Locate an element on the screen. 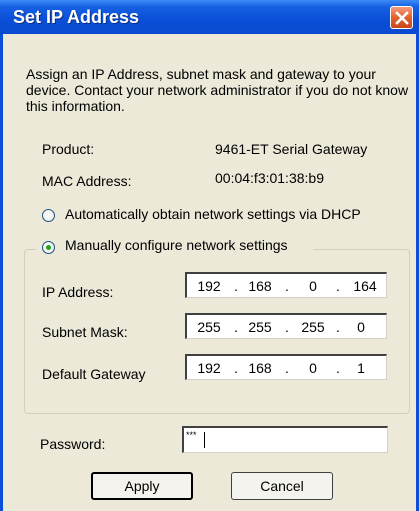 Image resolution: width=419 pixels, height=511 pixels. ip-address-label: IP Address: is located at coordinates (78, 292).